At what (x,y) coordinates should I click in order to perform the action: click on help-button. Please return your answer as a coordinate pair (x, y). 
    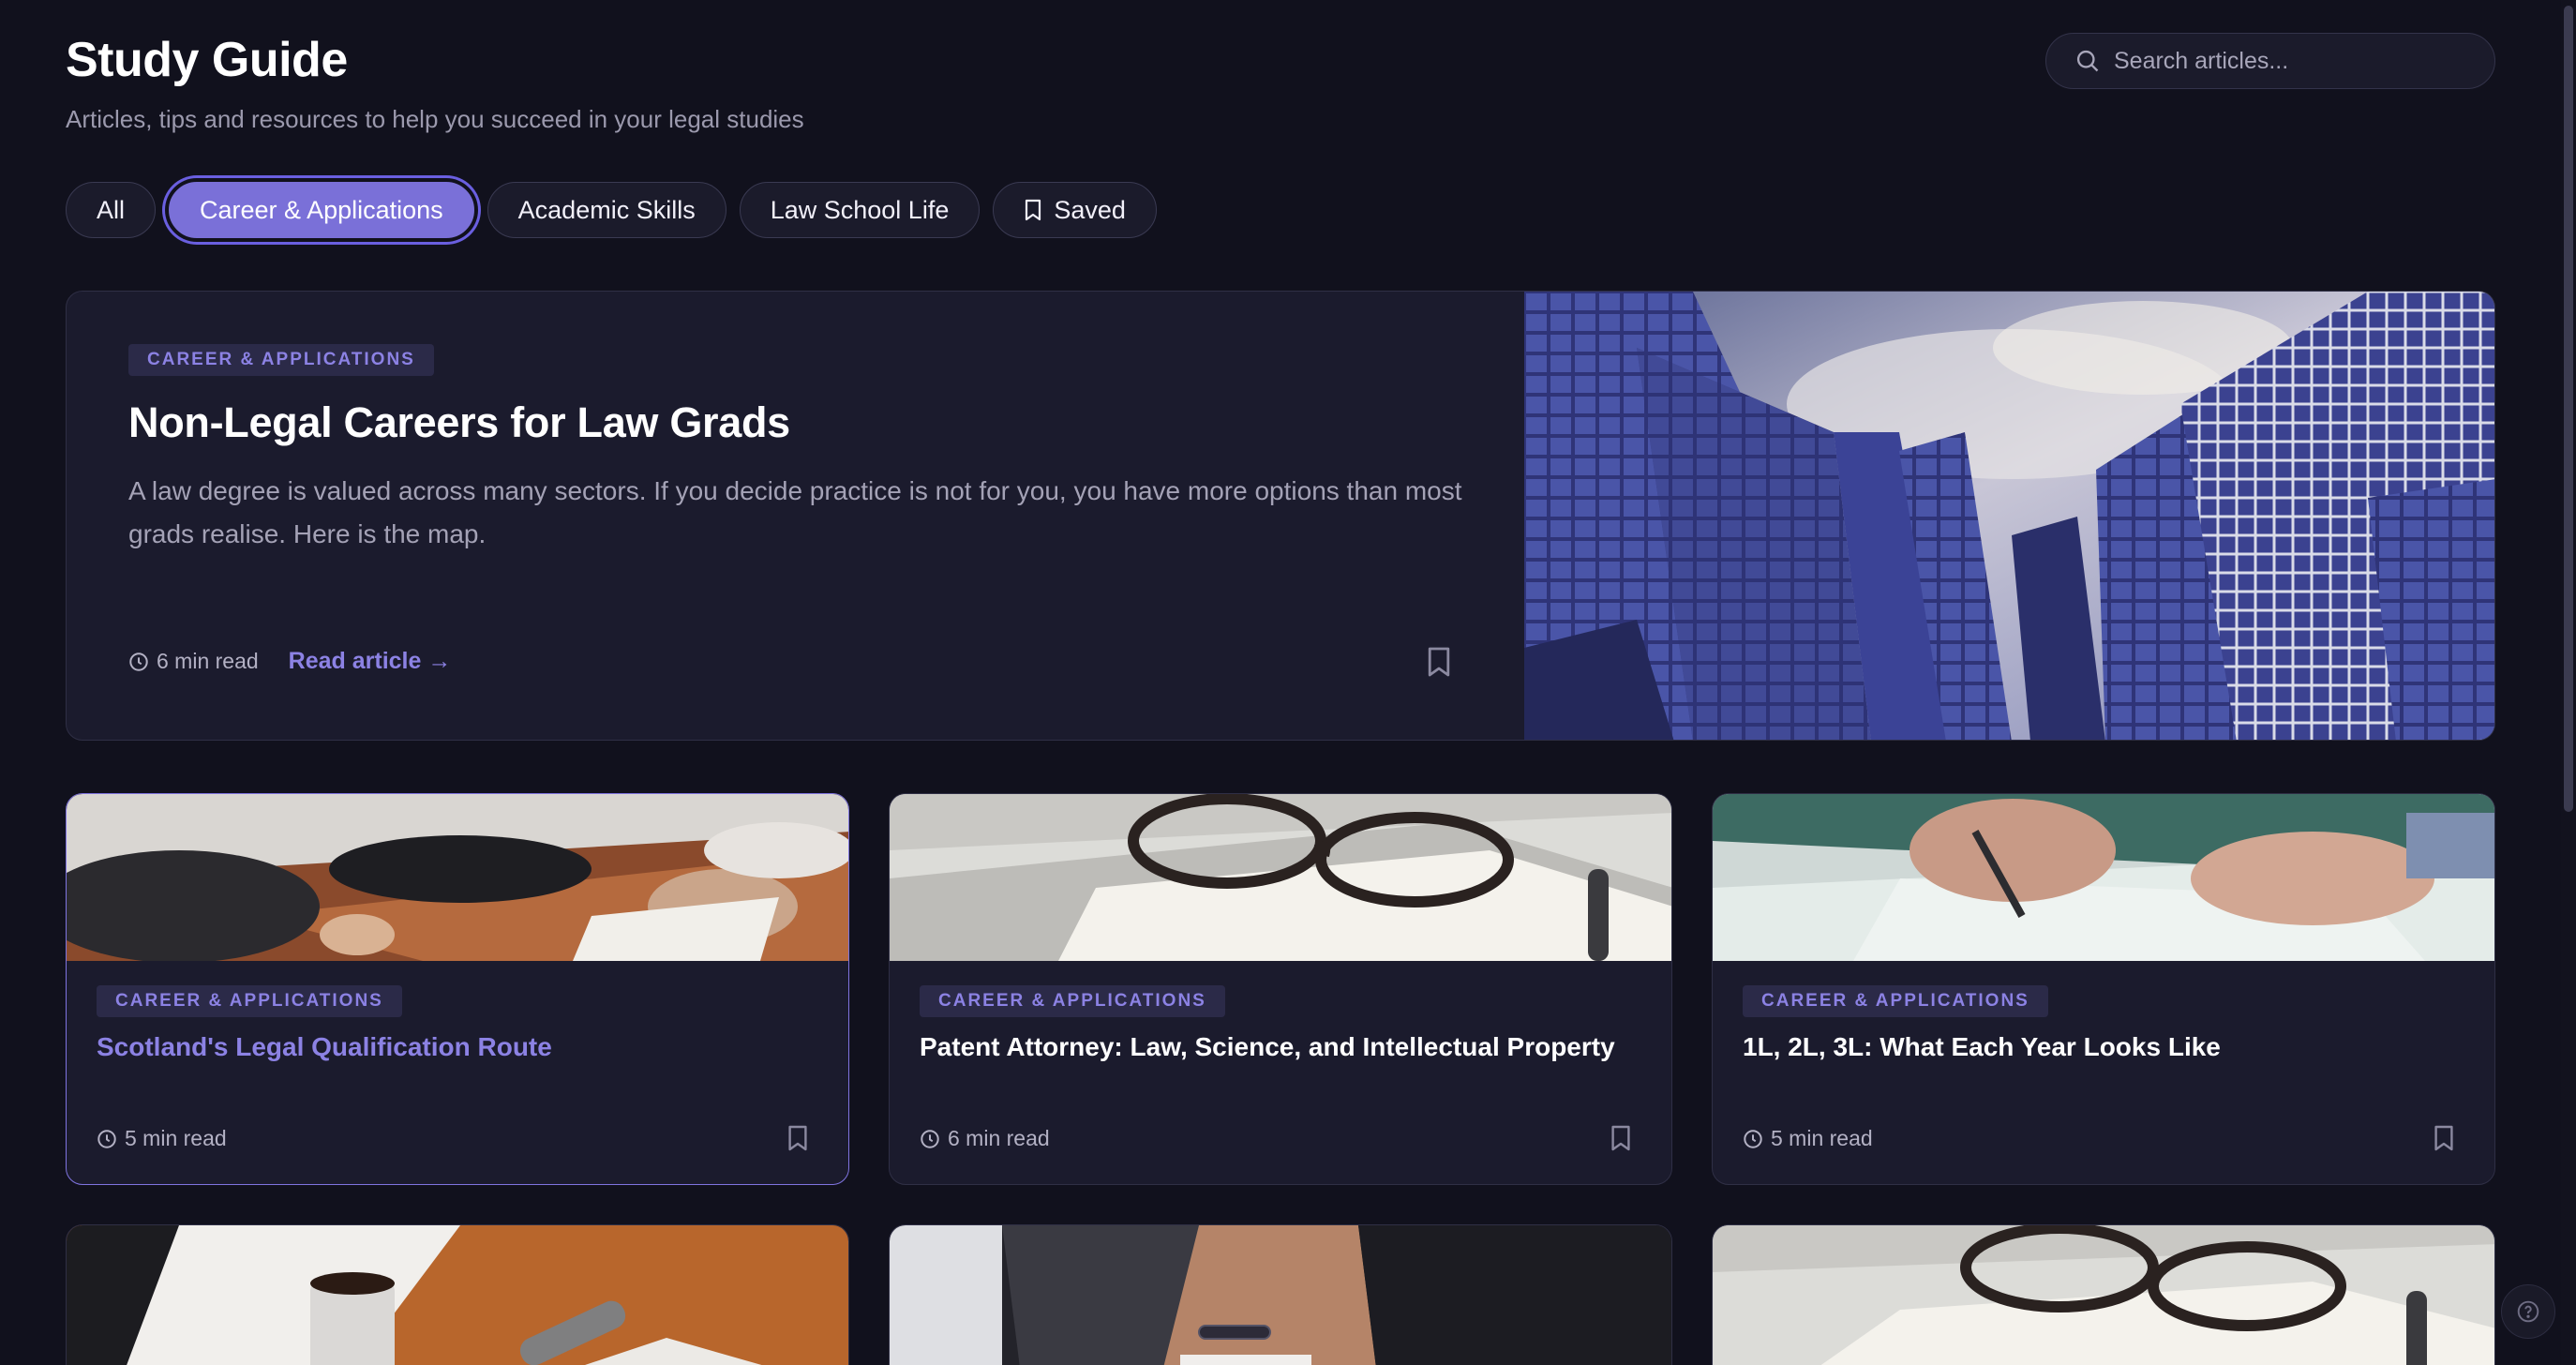
    Looking at the image, I should click on (2528, 1311).